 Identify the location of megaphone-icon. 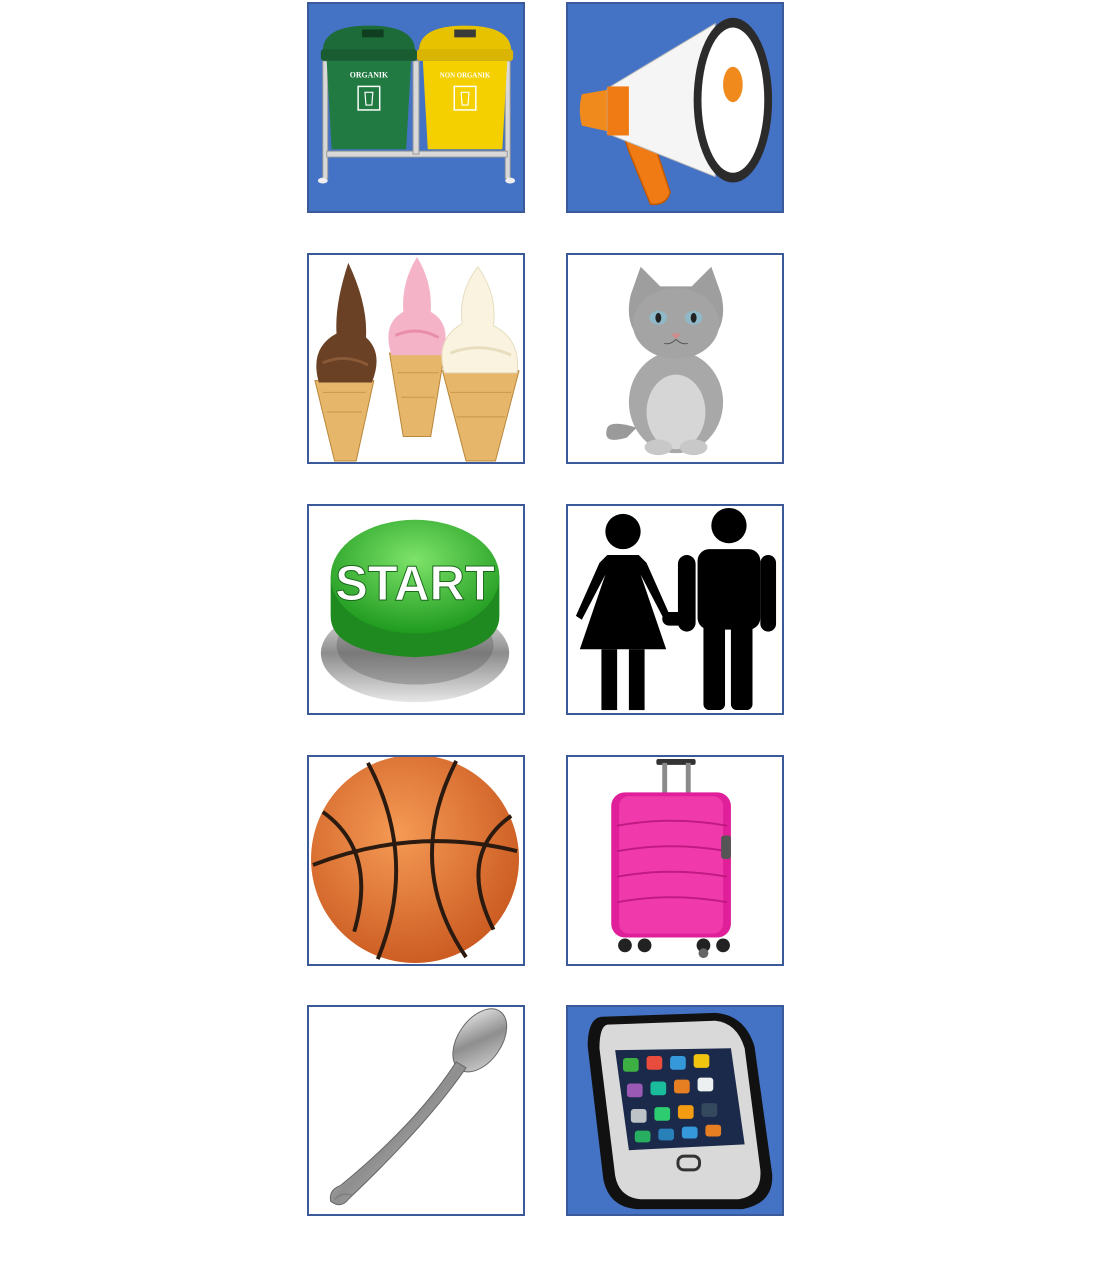
(676, 111).